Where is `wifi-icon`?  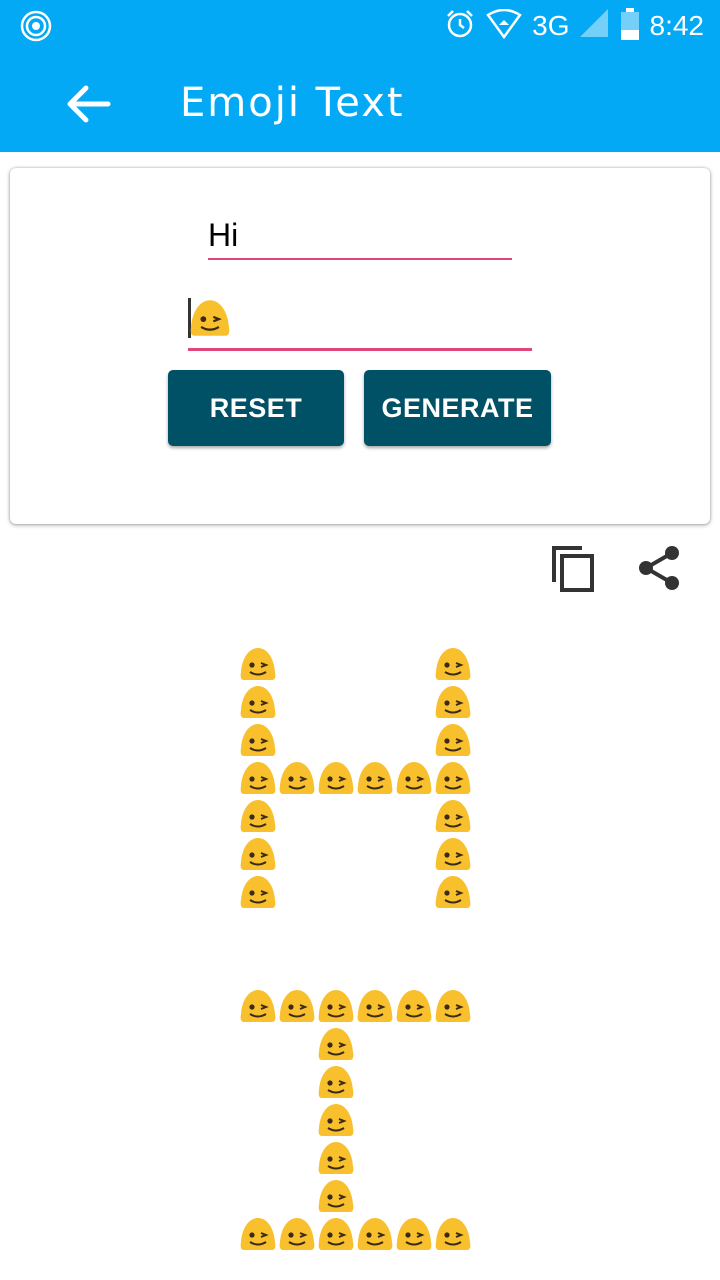 wifi-icon is located at coordinates (504, 25).